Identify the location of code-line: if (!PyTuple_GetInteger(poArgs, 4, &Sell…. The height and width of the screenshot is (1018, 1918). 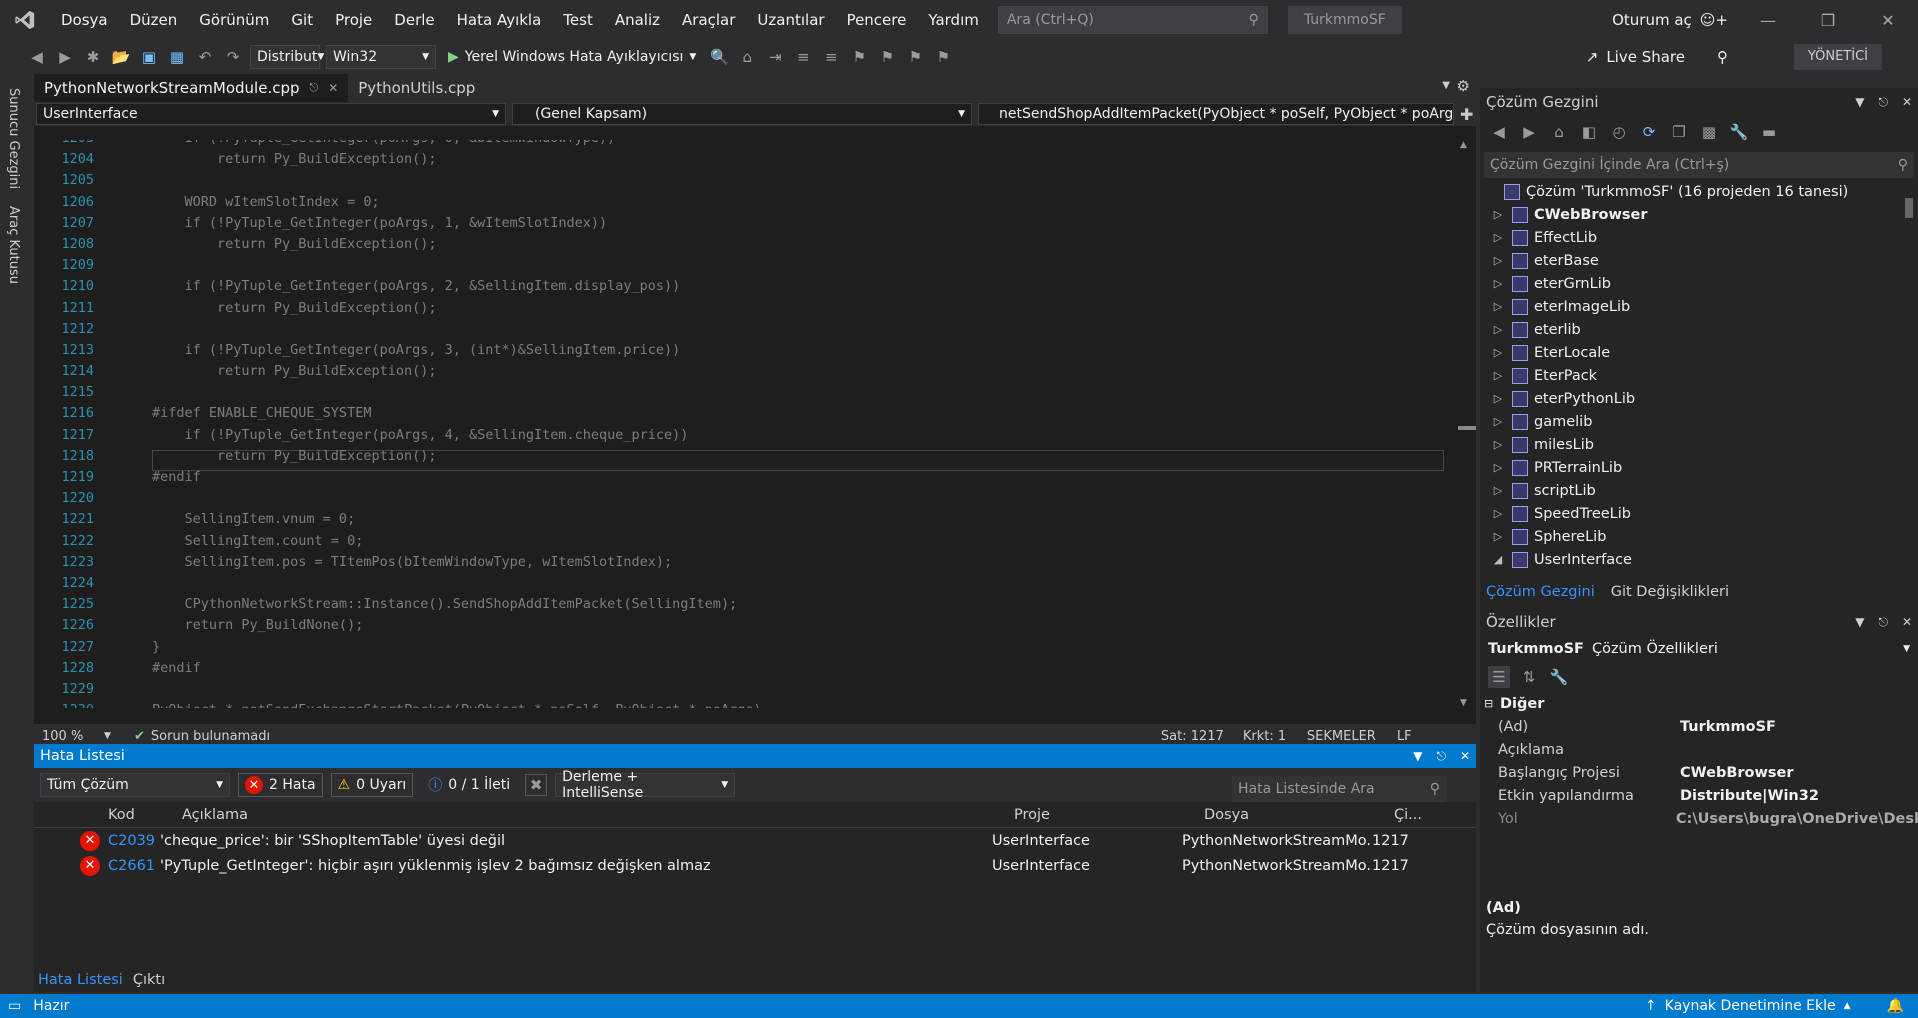
(797, 435).